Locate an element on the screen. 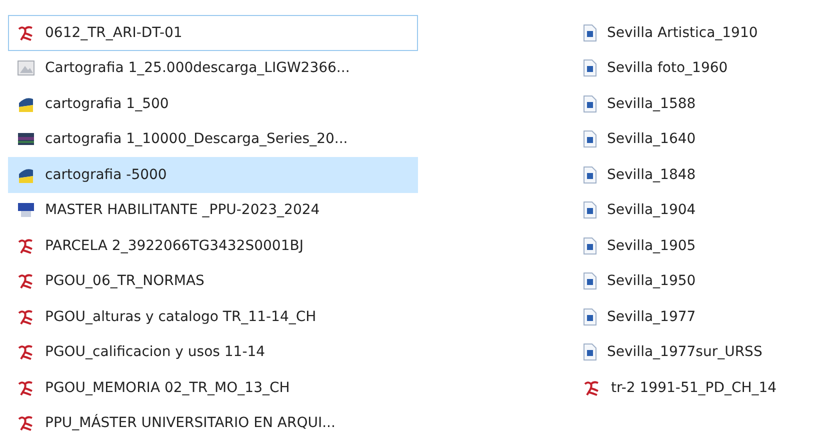 Image resolution: width=813 pixels, height=436 pixels. file-name: Sevilla_1977sur_URSS is located at coordinates (684, 352).